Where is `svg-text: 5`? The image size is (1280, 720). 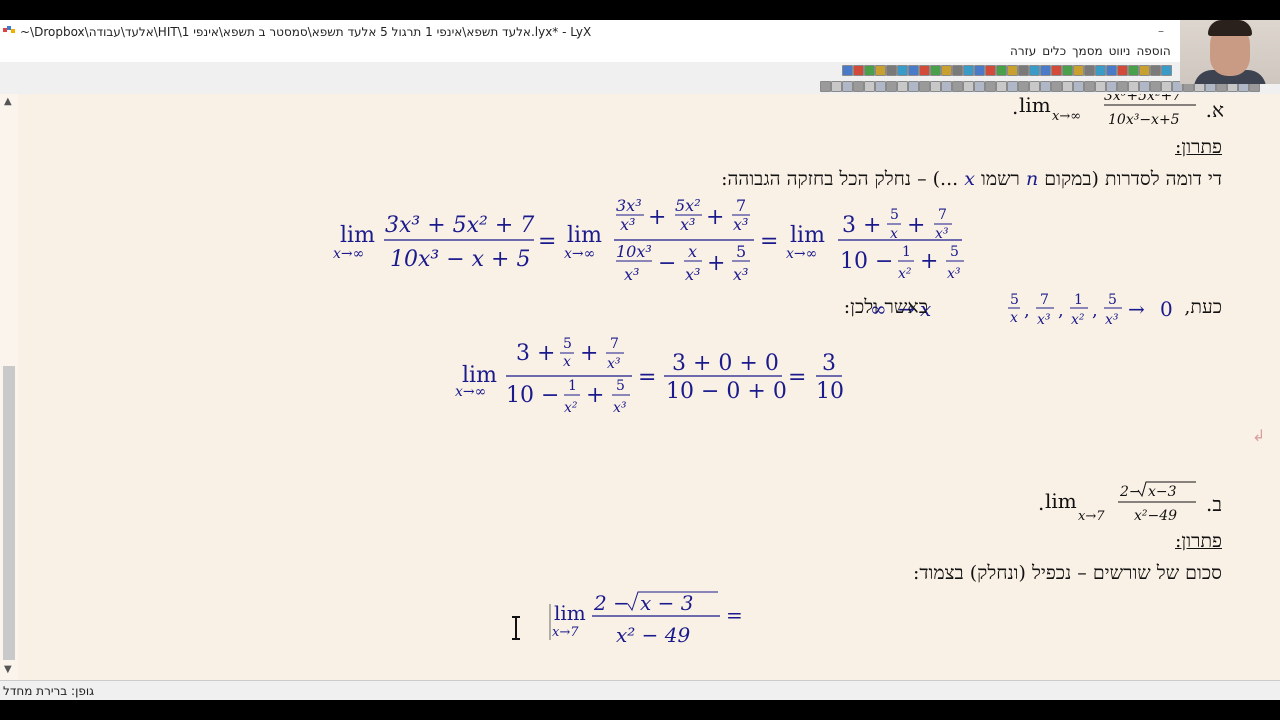
svg-text: 5 is located at coordinates (567, 344).